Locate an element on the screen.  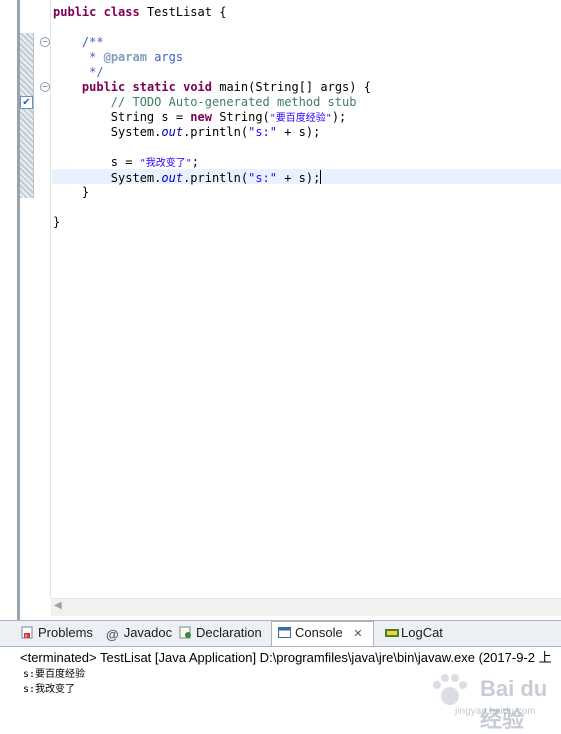
task-checkbox-icon: ✔ is located at coordinates (26, 102).